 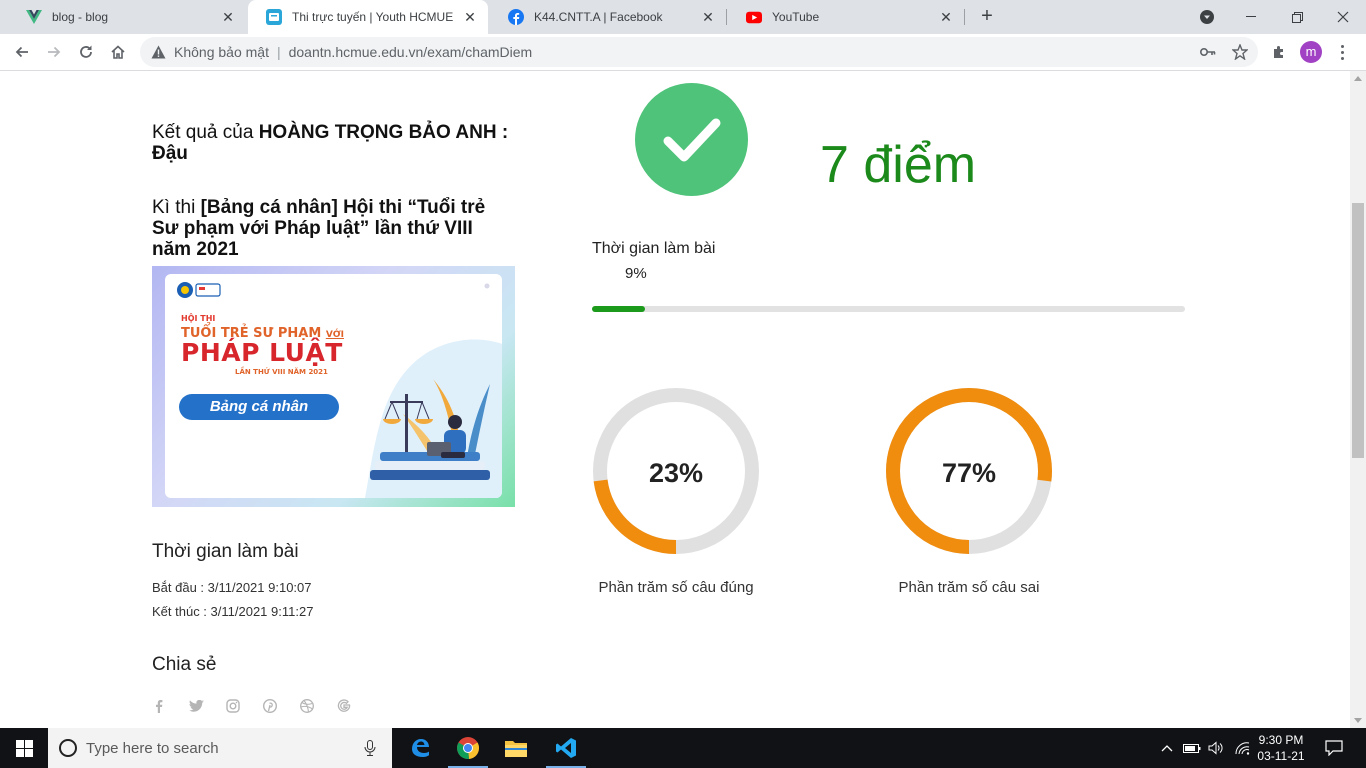 I want to click on close-window-button, so click(x=1343, y=17).